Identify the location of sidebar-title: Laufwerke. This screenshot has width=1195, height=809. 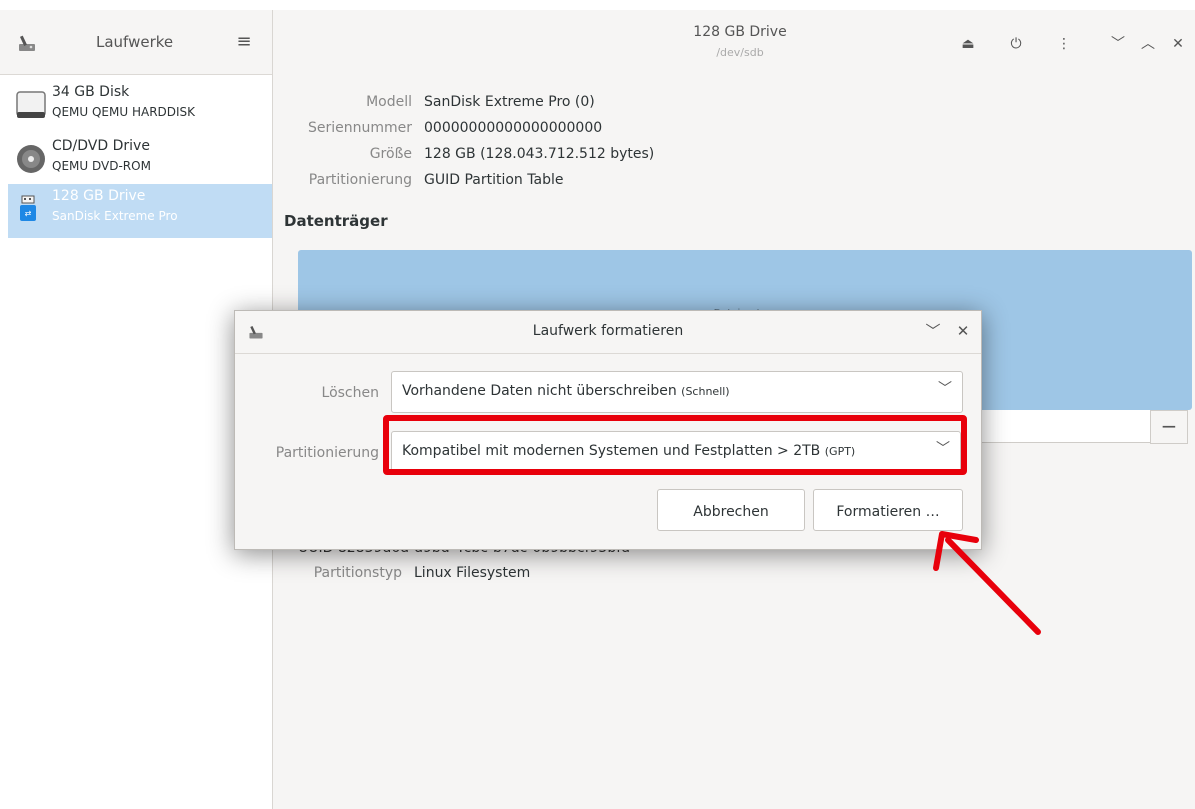
(135, 42).